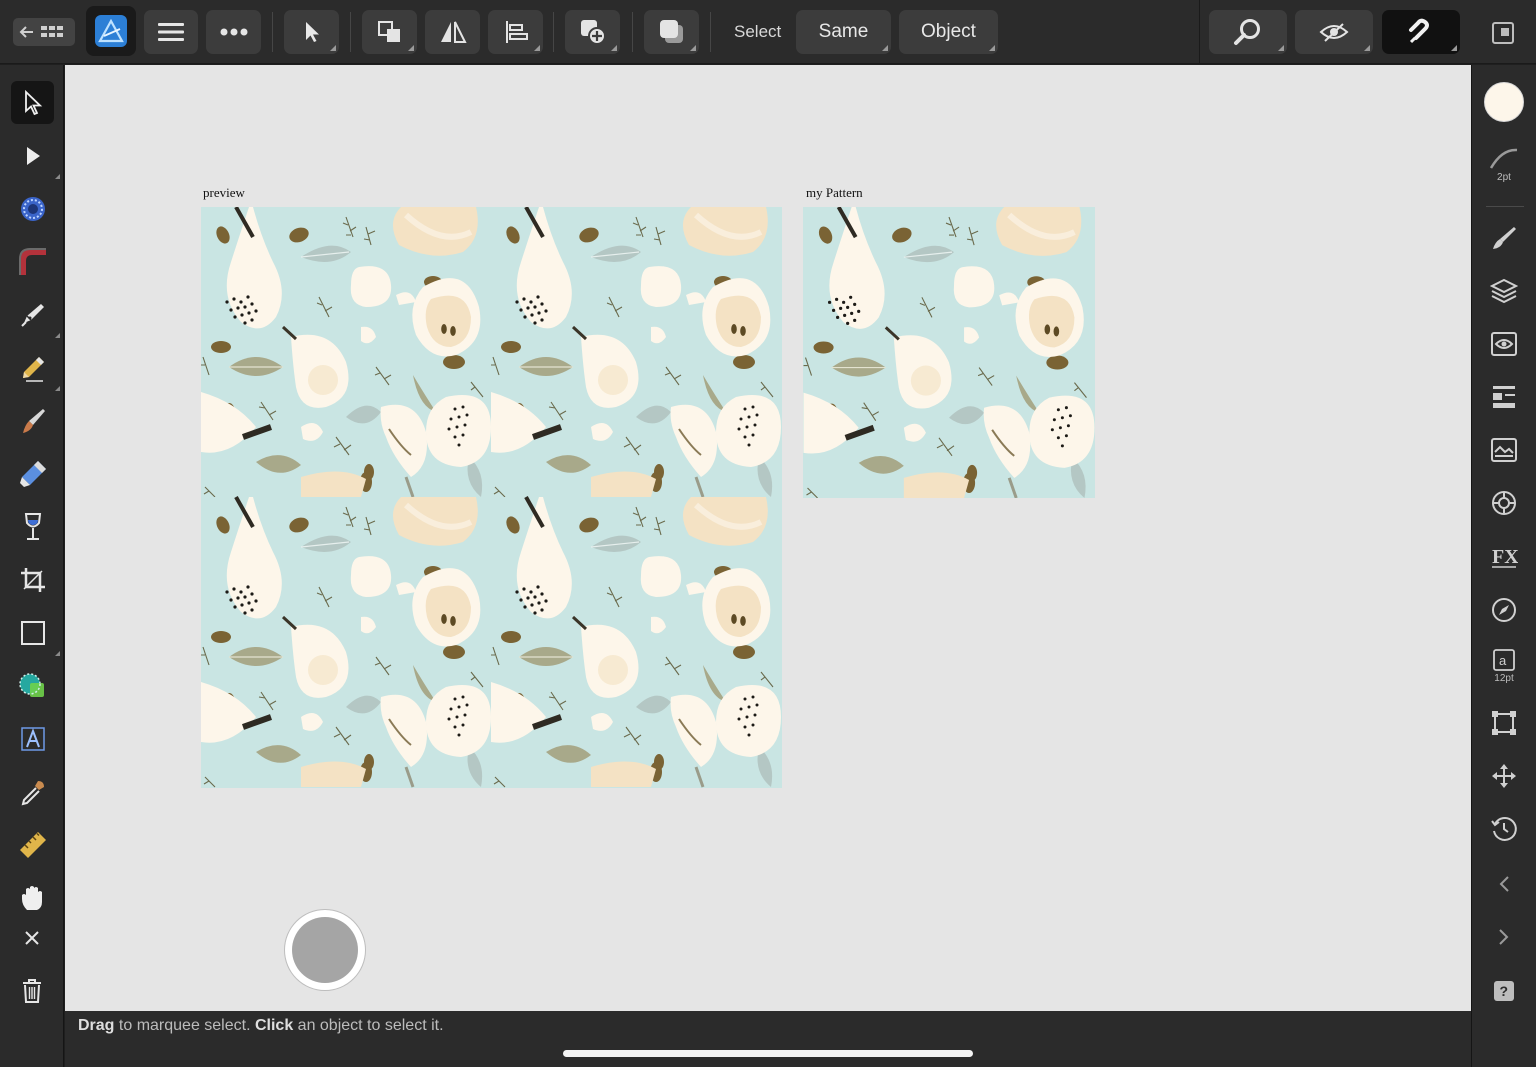 The image size is (1536, 1067). What do you see at coordinates (948, 32) in the screenshot?
I see `select-object-button: Object` at bounding box center [948, 32].